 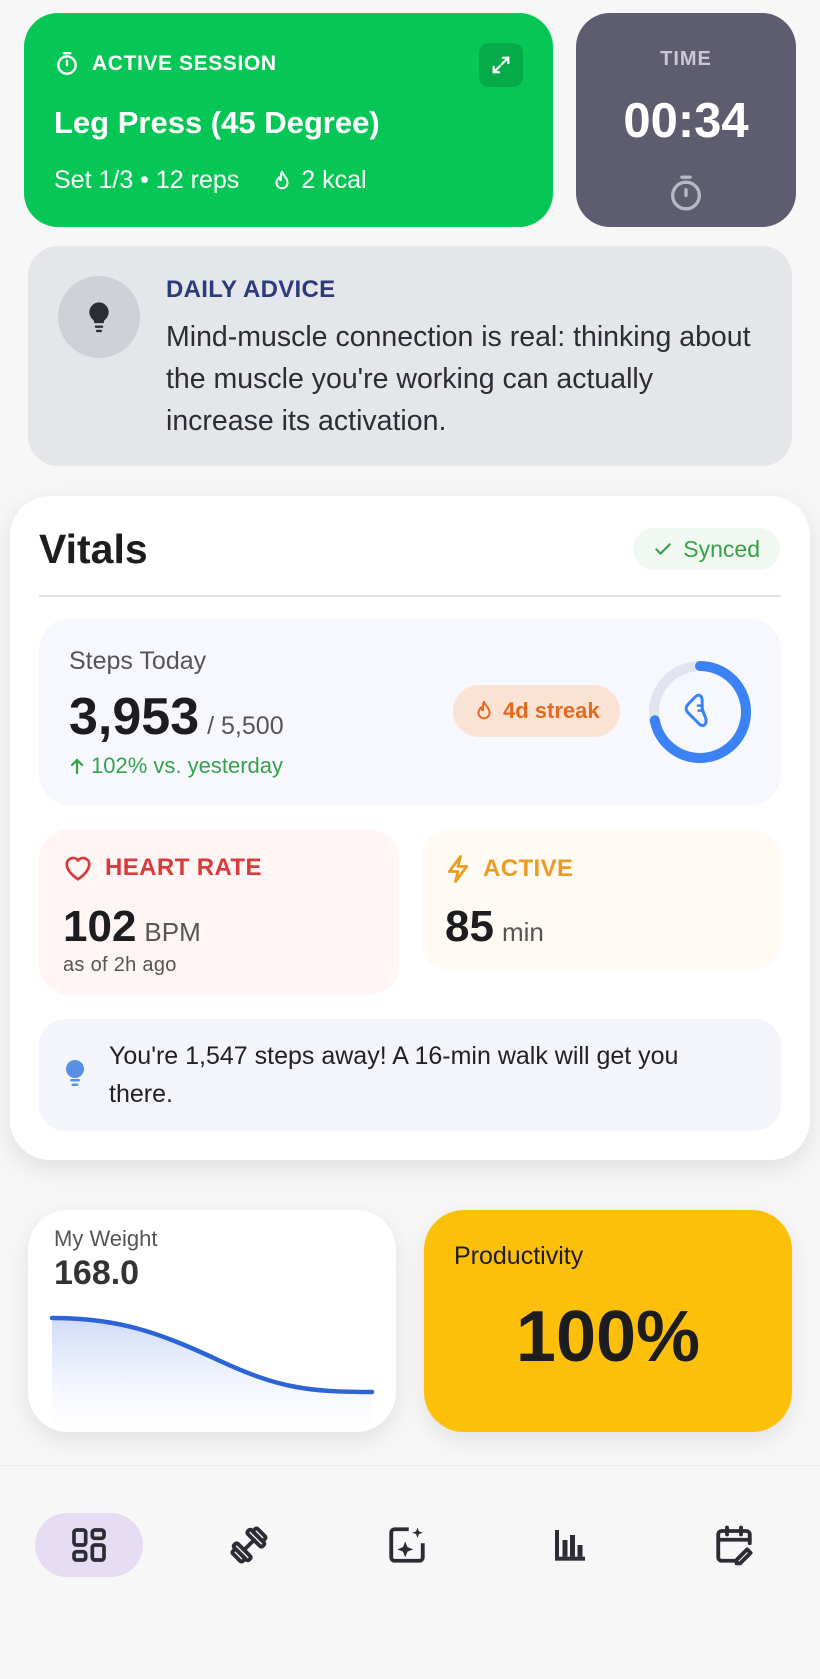 I want to click on session-label: ACTIVE SESSION, so click(x=184, y=63).